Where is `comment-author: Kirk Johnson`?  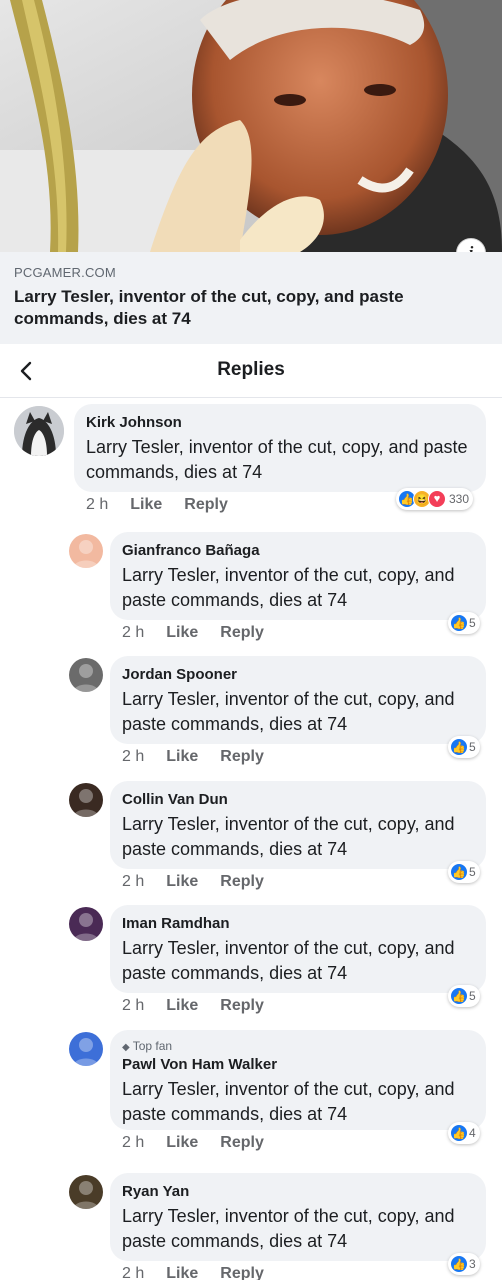
comment-author: Kirk Johnson is located at coordinates (280, 422).